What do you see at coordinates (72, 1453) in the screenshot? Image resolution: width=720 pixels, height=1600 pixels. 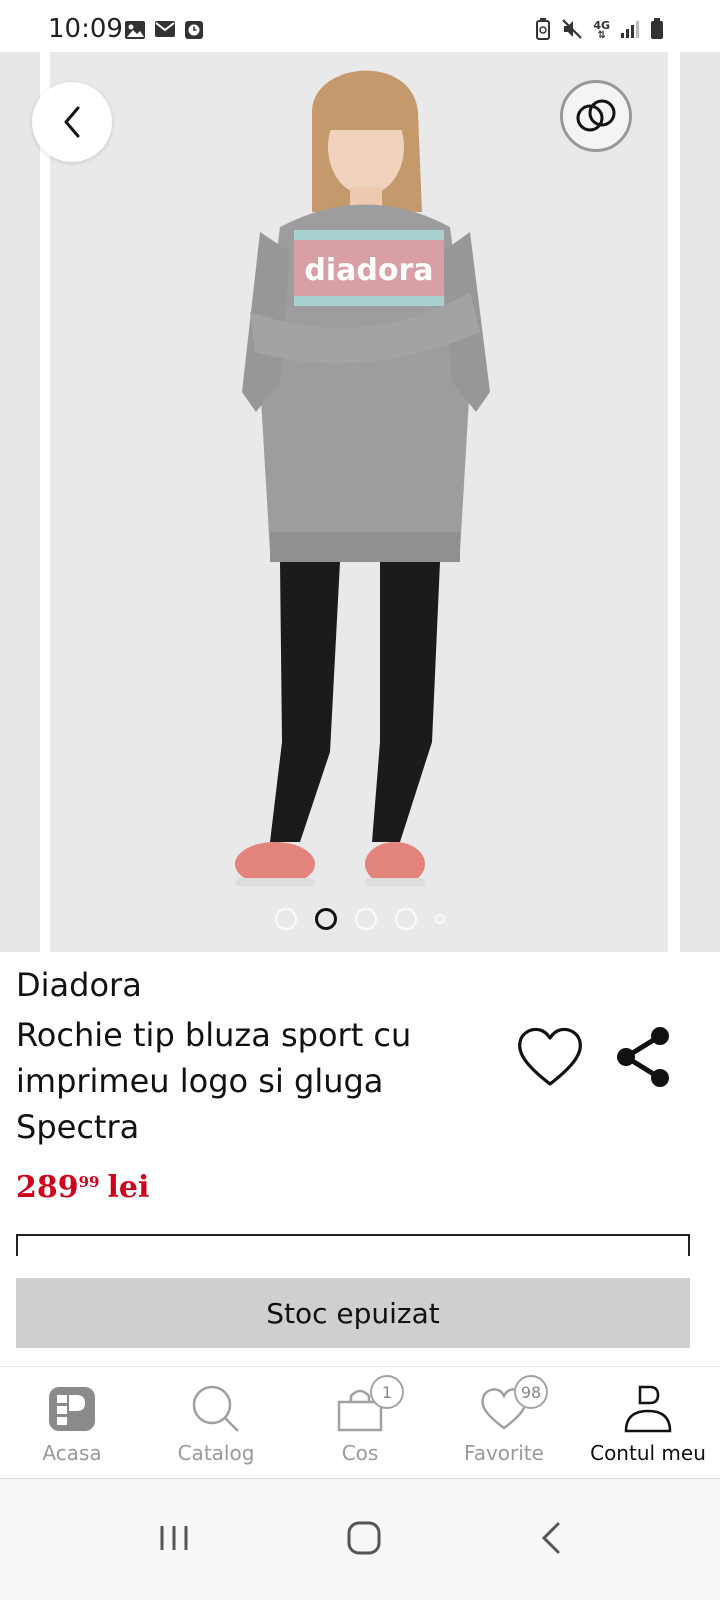 I see `nav-label: Acasa` at bounding box center [72, 1453].